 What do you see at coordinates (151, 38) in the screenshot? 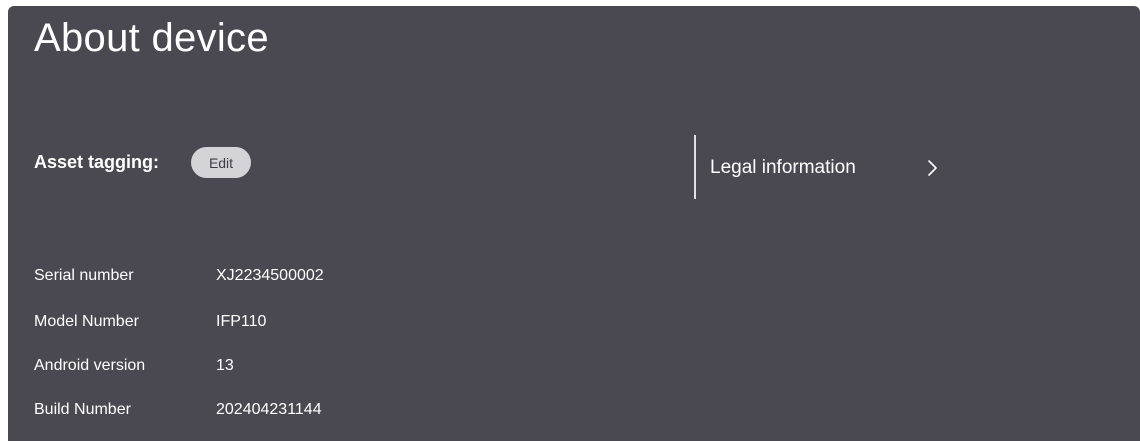
I see `page-title: About device` at bounding box center [151, 38].